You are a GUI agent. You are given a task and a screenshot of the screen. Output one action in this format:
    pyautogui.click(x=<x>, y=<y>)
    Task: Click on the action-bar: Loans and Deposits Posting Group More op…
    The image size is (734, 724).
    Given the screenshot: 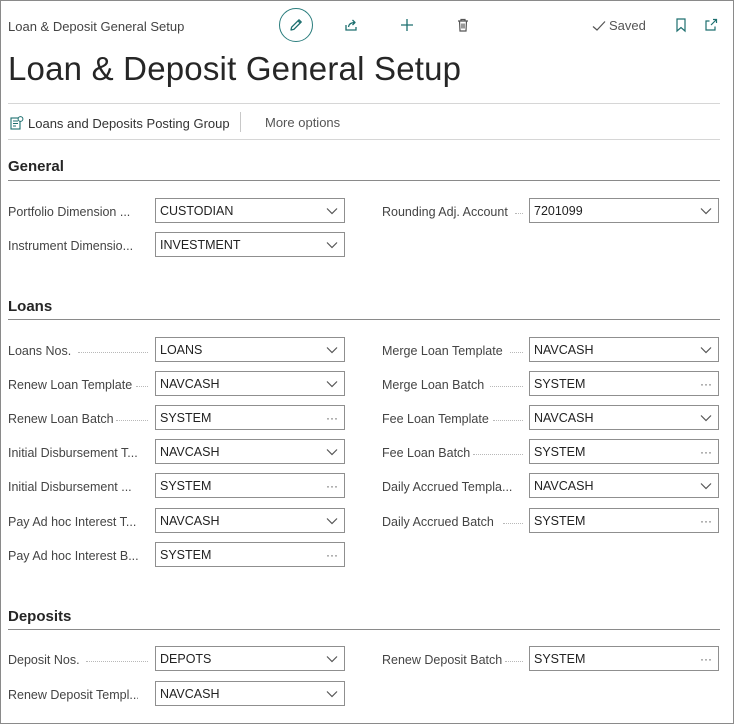 What is the action you would take?
    pyautogui.click(x=364, y=121)
    